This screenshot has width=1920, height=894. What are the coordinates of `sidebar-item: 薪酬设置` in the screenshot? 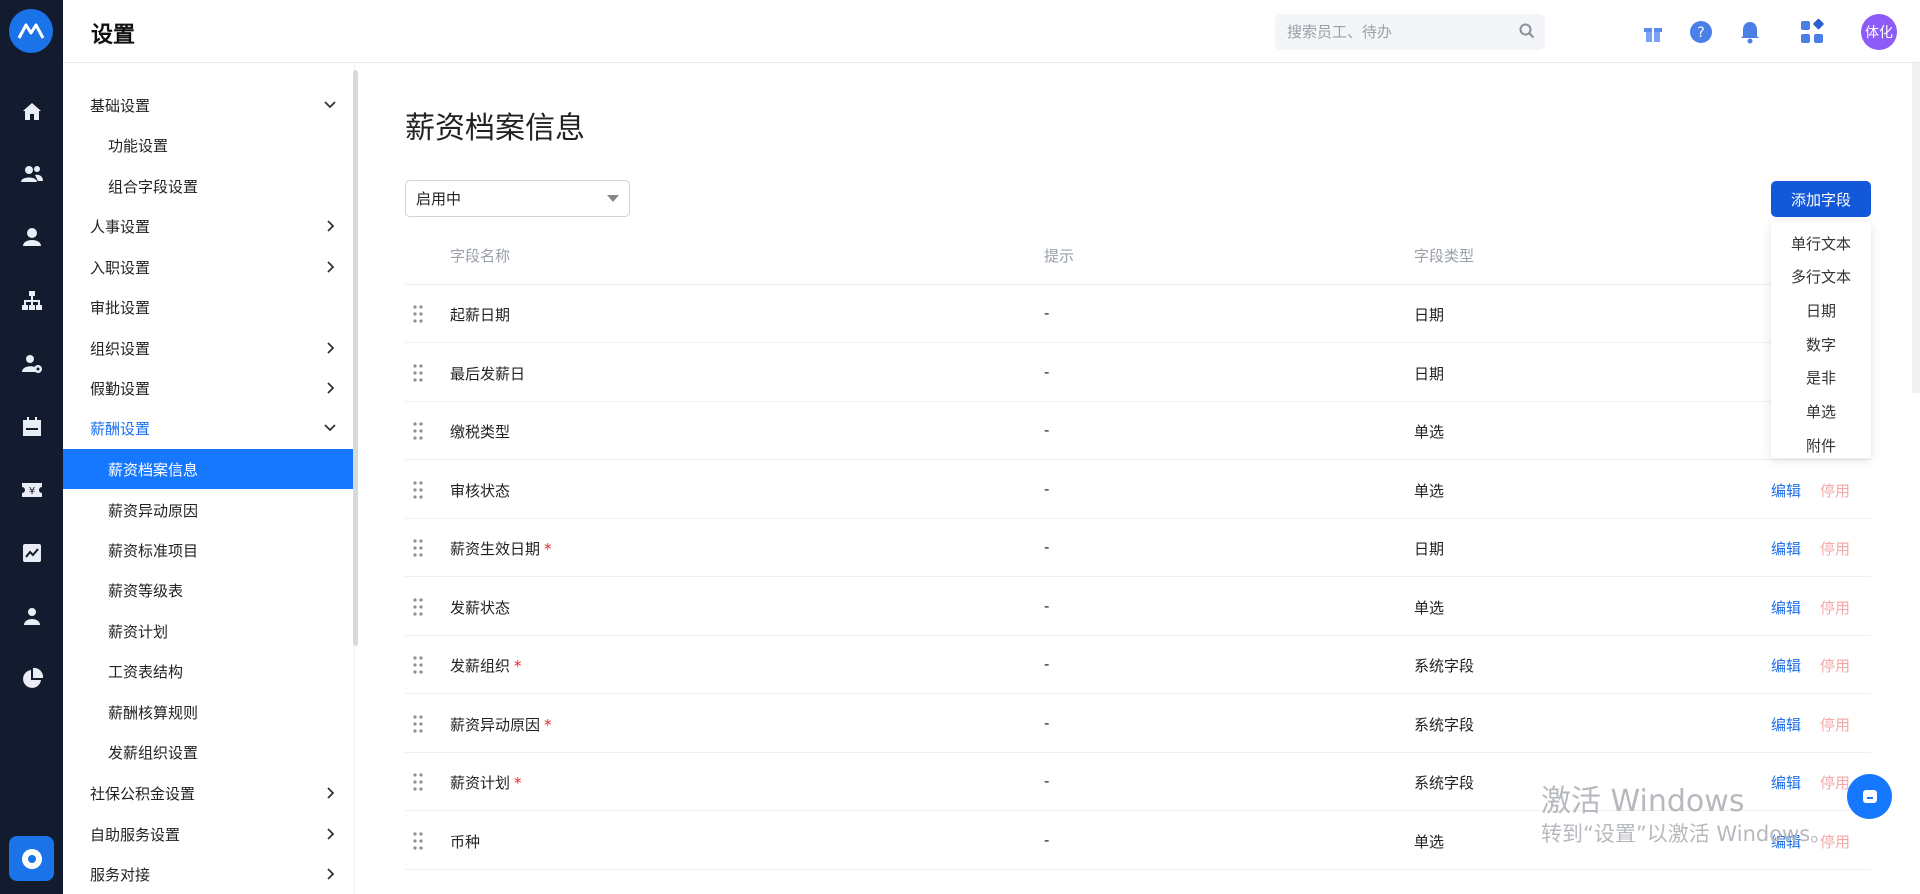 It's located at (209, 428).